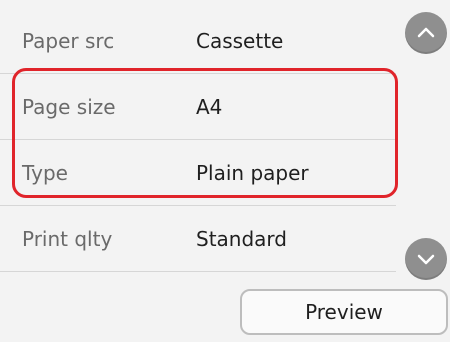 The image size is (450, 342). What do you see at coordinates (241, 238) in the screenshot?
I see `setting-value: Standard` at bounding box center [241, 238].